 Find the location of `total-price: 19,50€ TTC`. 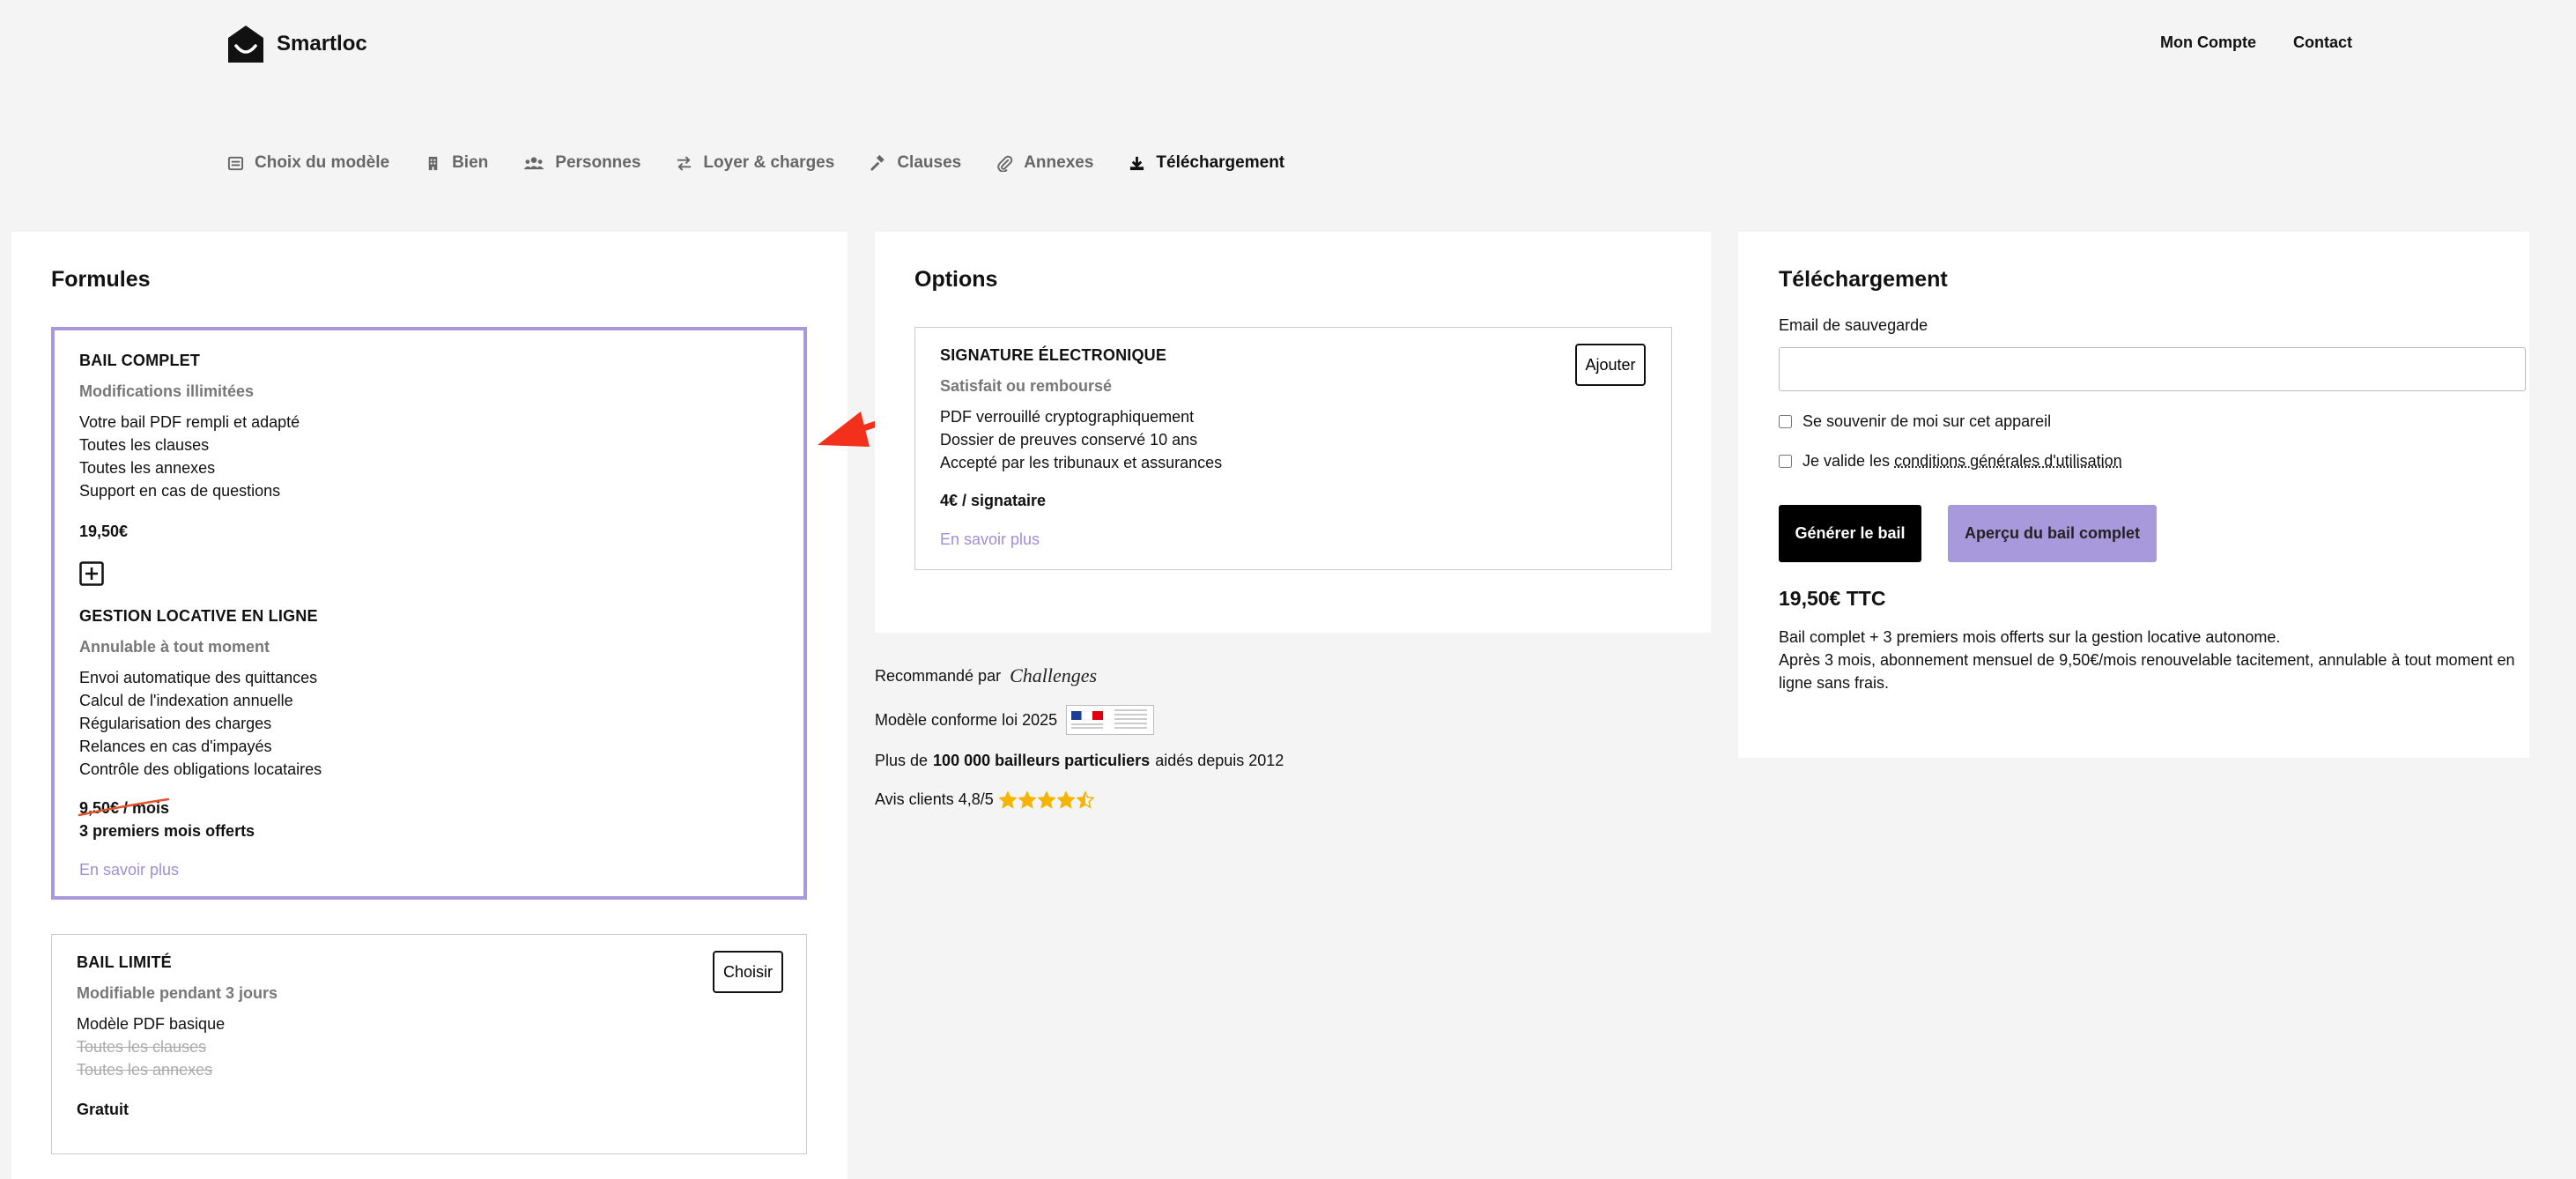

total-price: 19,50€ TTC is located at coordinates (1833, 598).